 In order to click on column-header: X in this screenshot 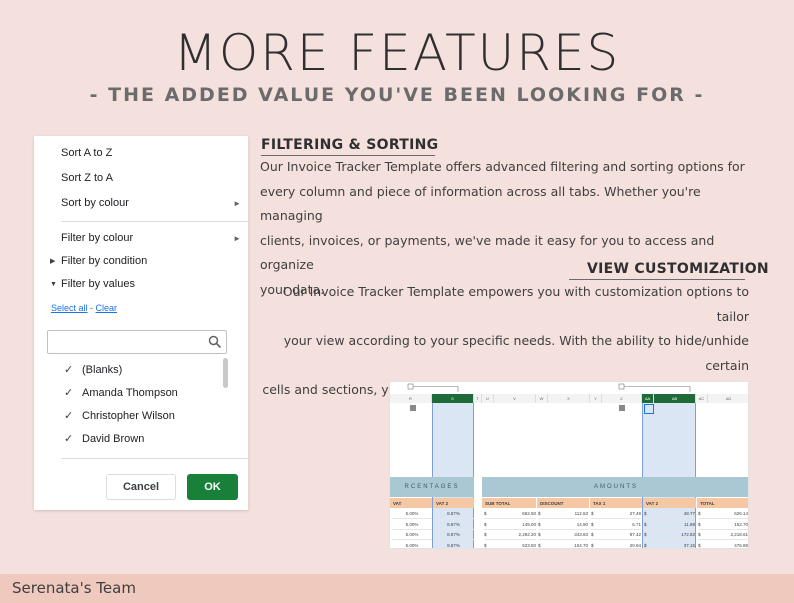, I will do `click(569, 398)`.